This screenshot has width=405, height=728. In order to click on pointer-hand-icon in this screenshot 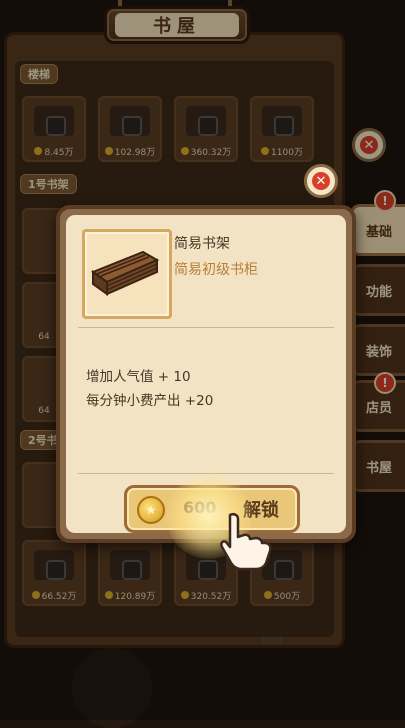, I will do `click(246, 541)`.